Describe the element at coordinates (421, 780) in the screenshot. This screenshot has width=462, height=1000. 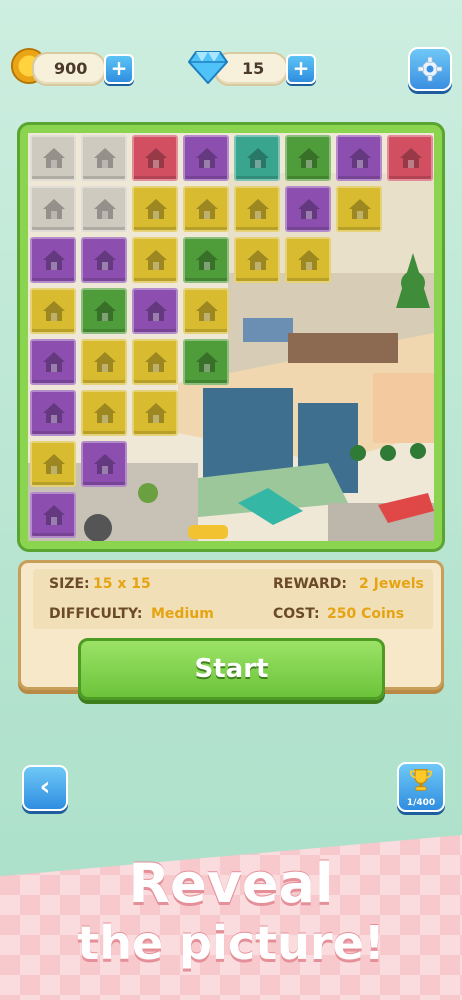
I see `trophy-icon` at that location.